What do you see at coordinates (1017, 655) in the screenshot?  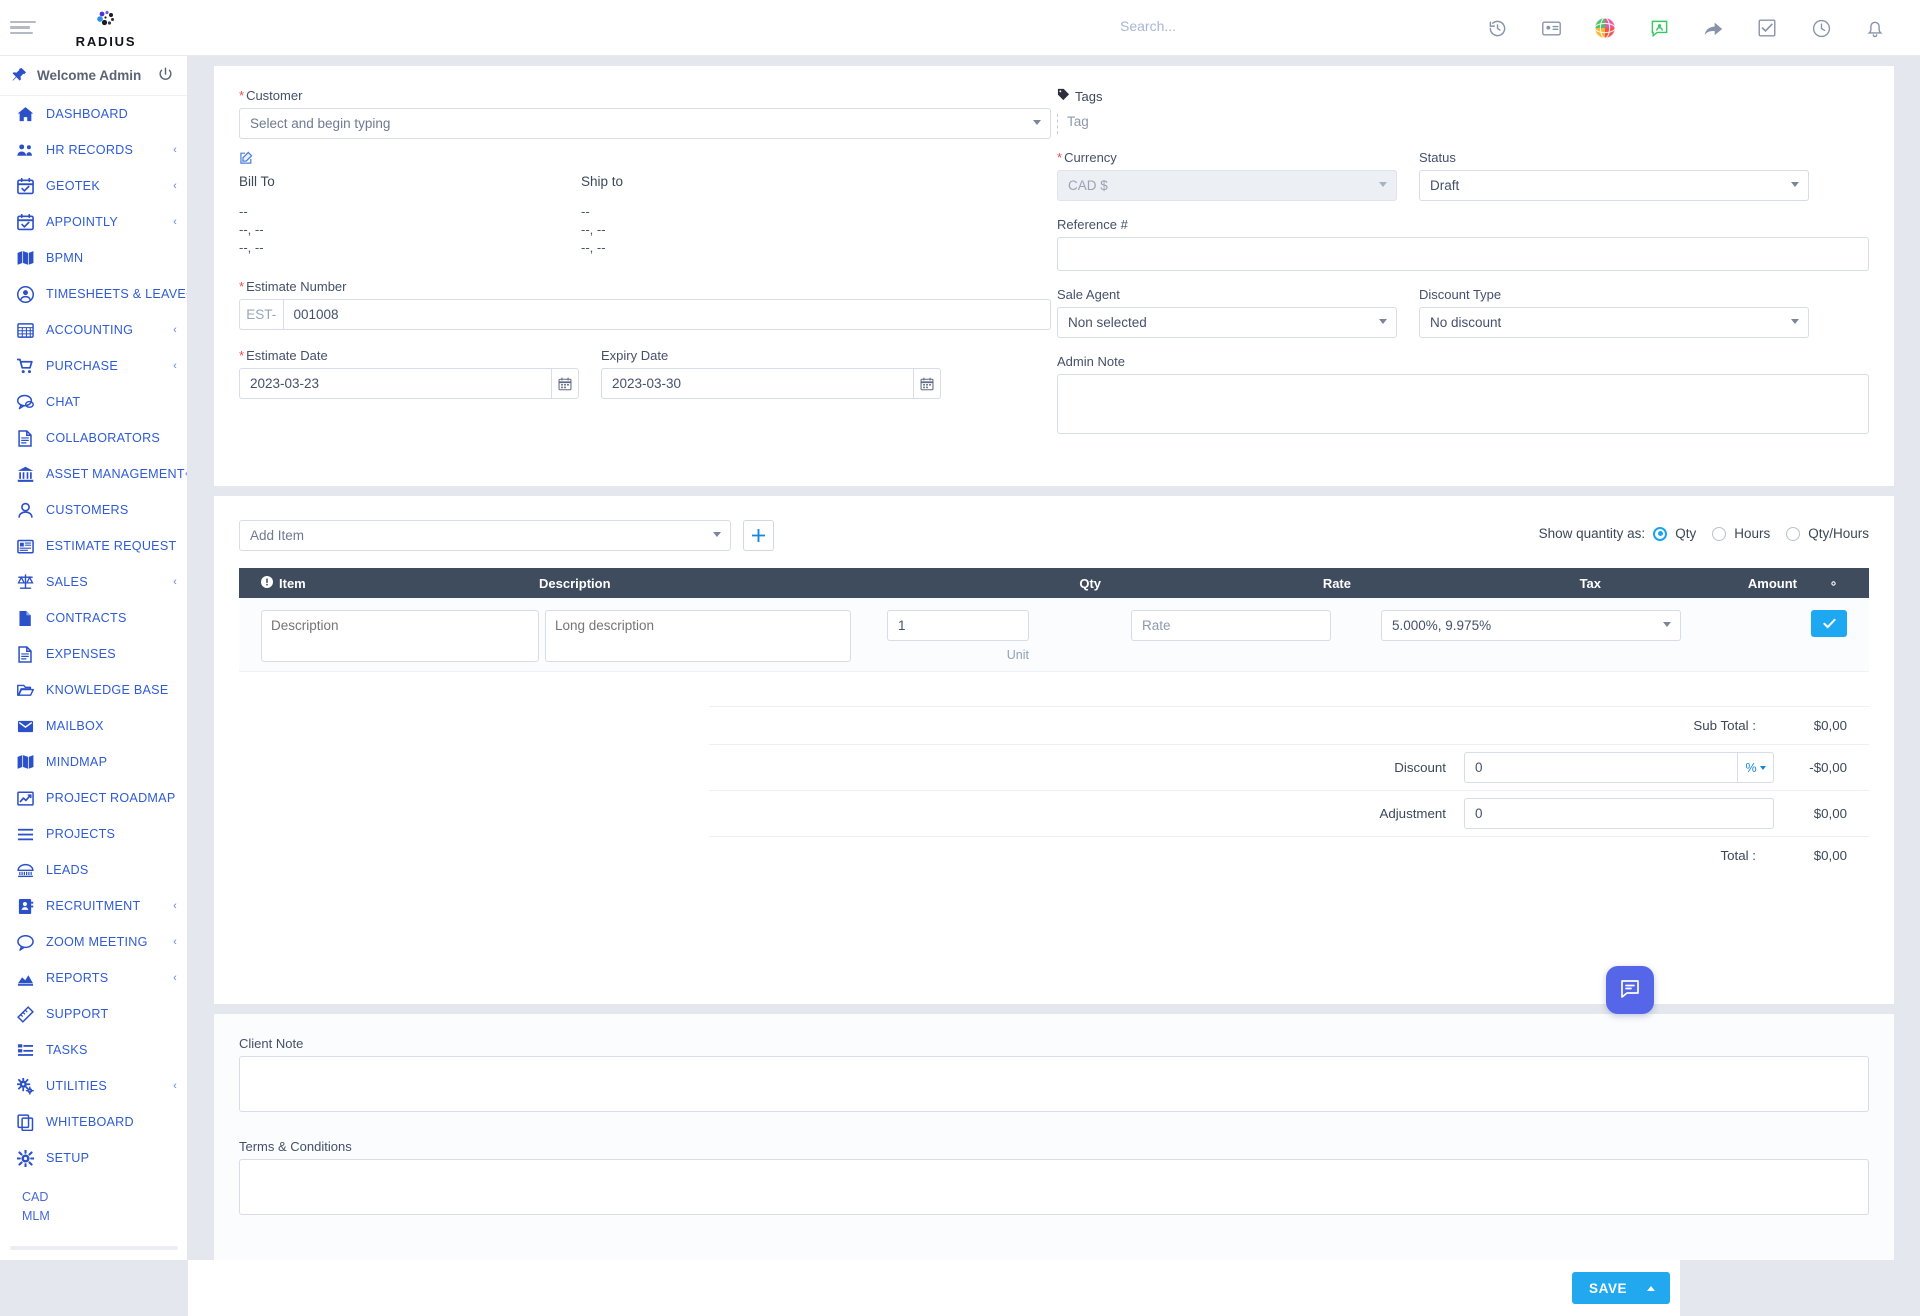 I see `item-unit-label: Unit` at bounding box center [1017, 655].